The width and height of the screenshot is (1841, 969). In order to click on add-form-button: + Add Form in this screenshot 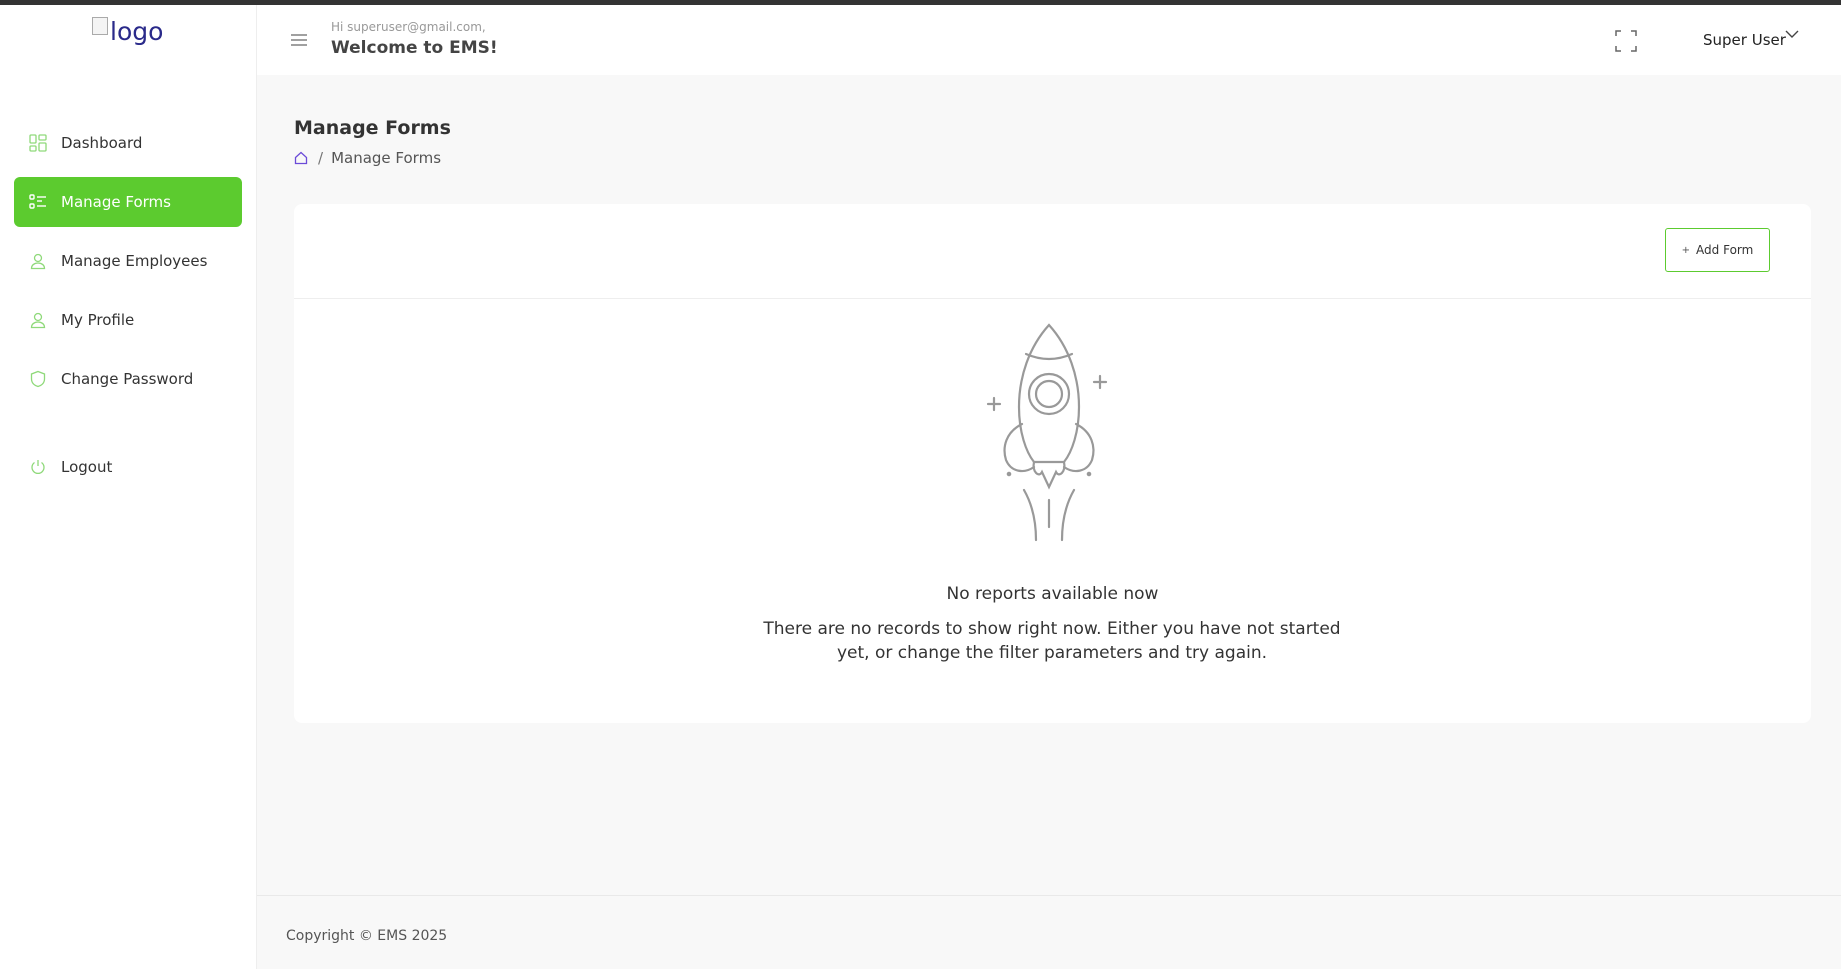, I will do `click(1717, 250)`.